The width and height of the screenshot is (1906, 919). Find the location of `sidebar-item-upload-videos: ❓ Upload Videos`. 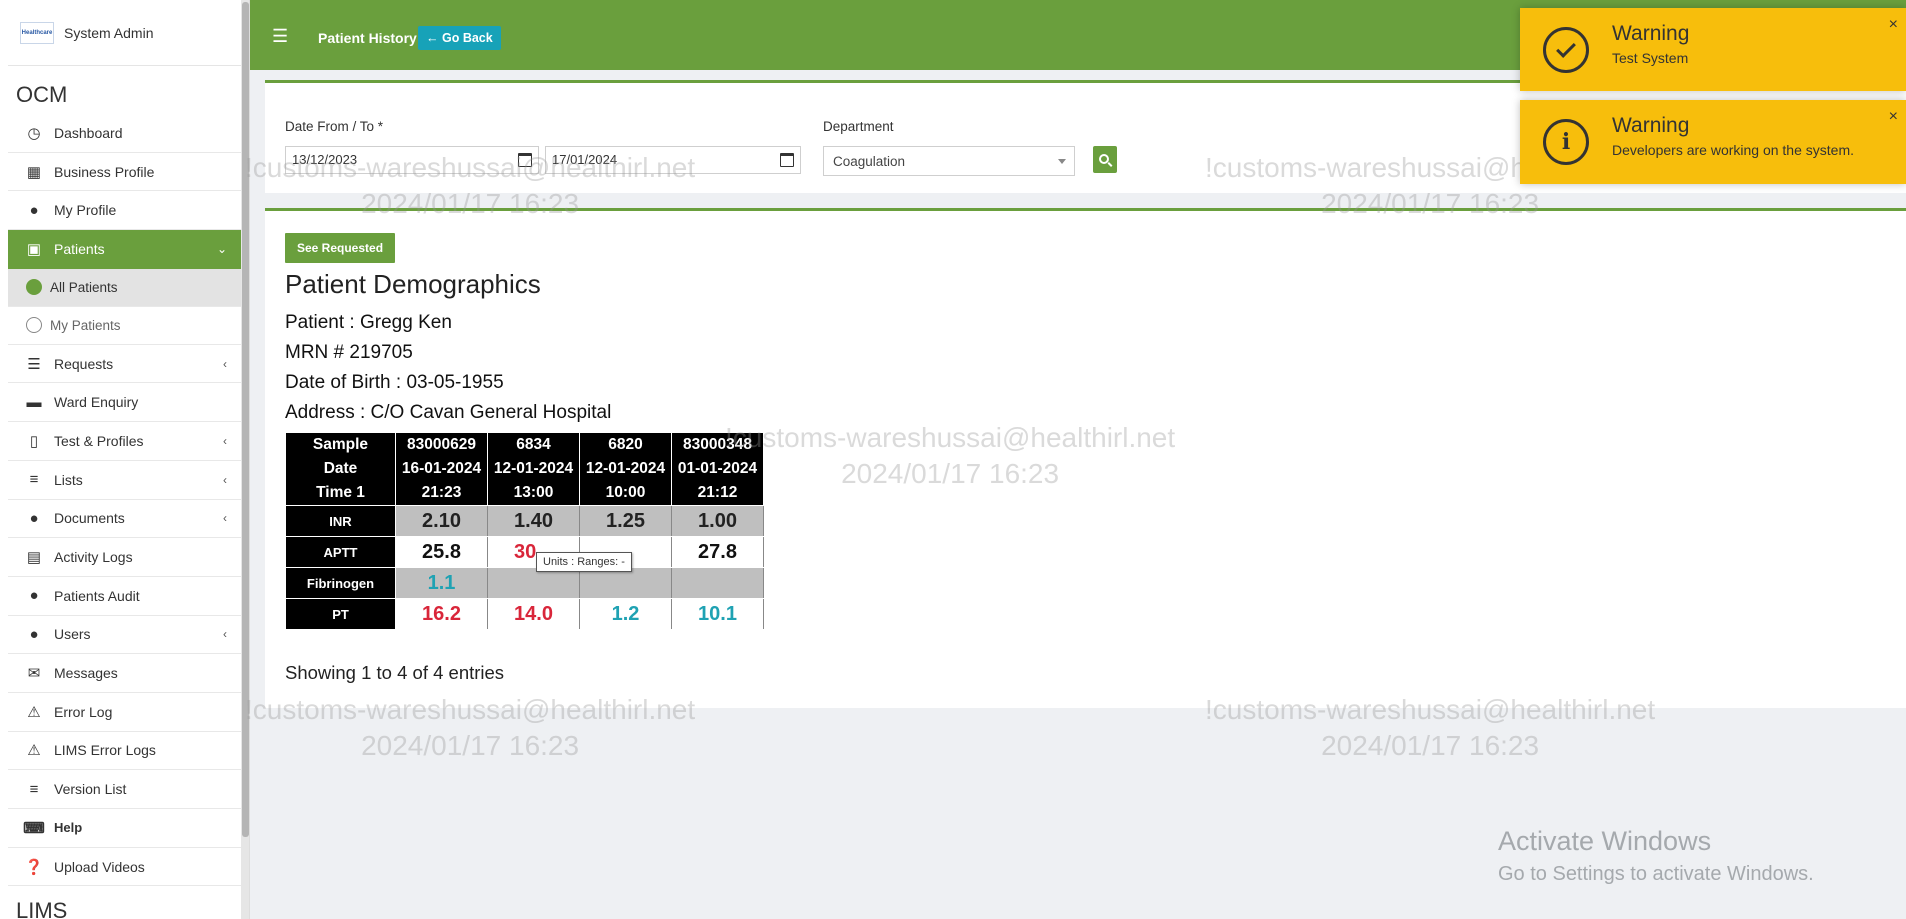

sidebar-item-upload-videos: ❓ Upload Videos is located at coordinates (124, 867).